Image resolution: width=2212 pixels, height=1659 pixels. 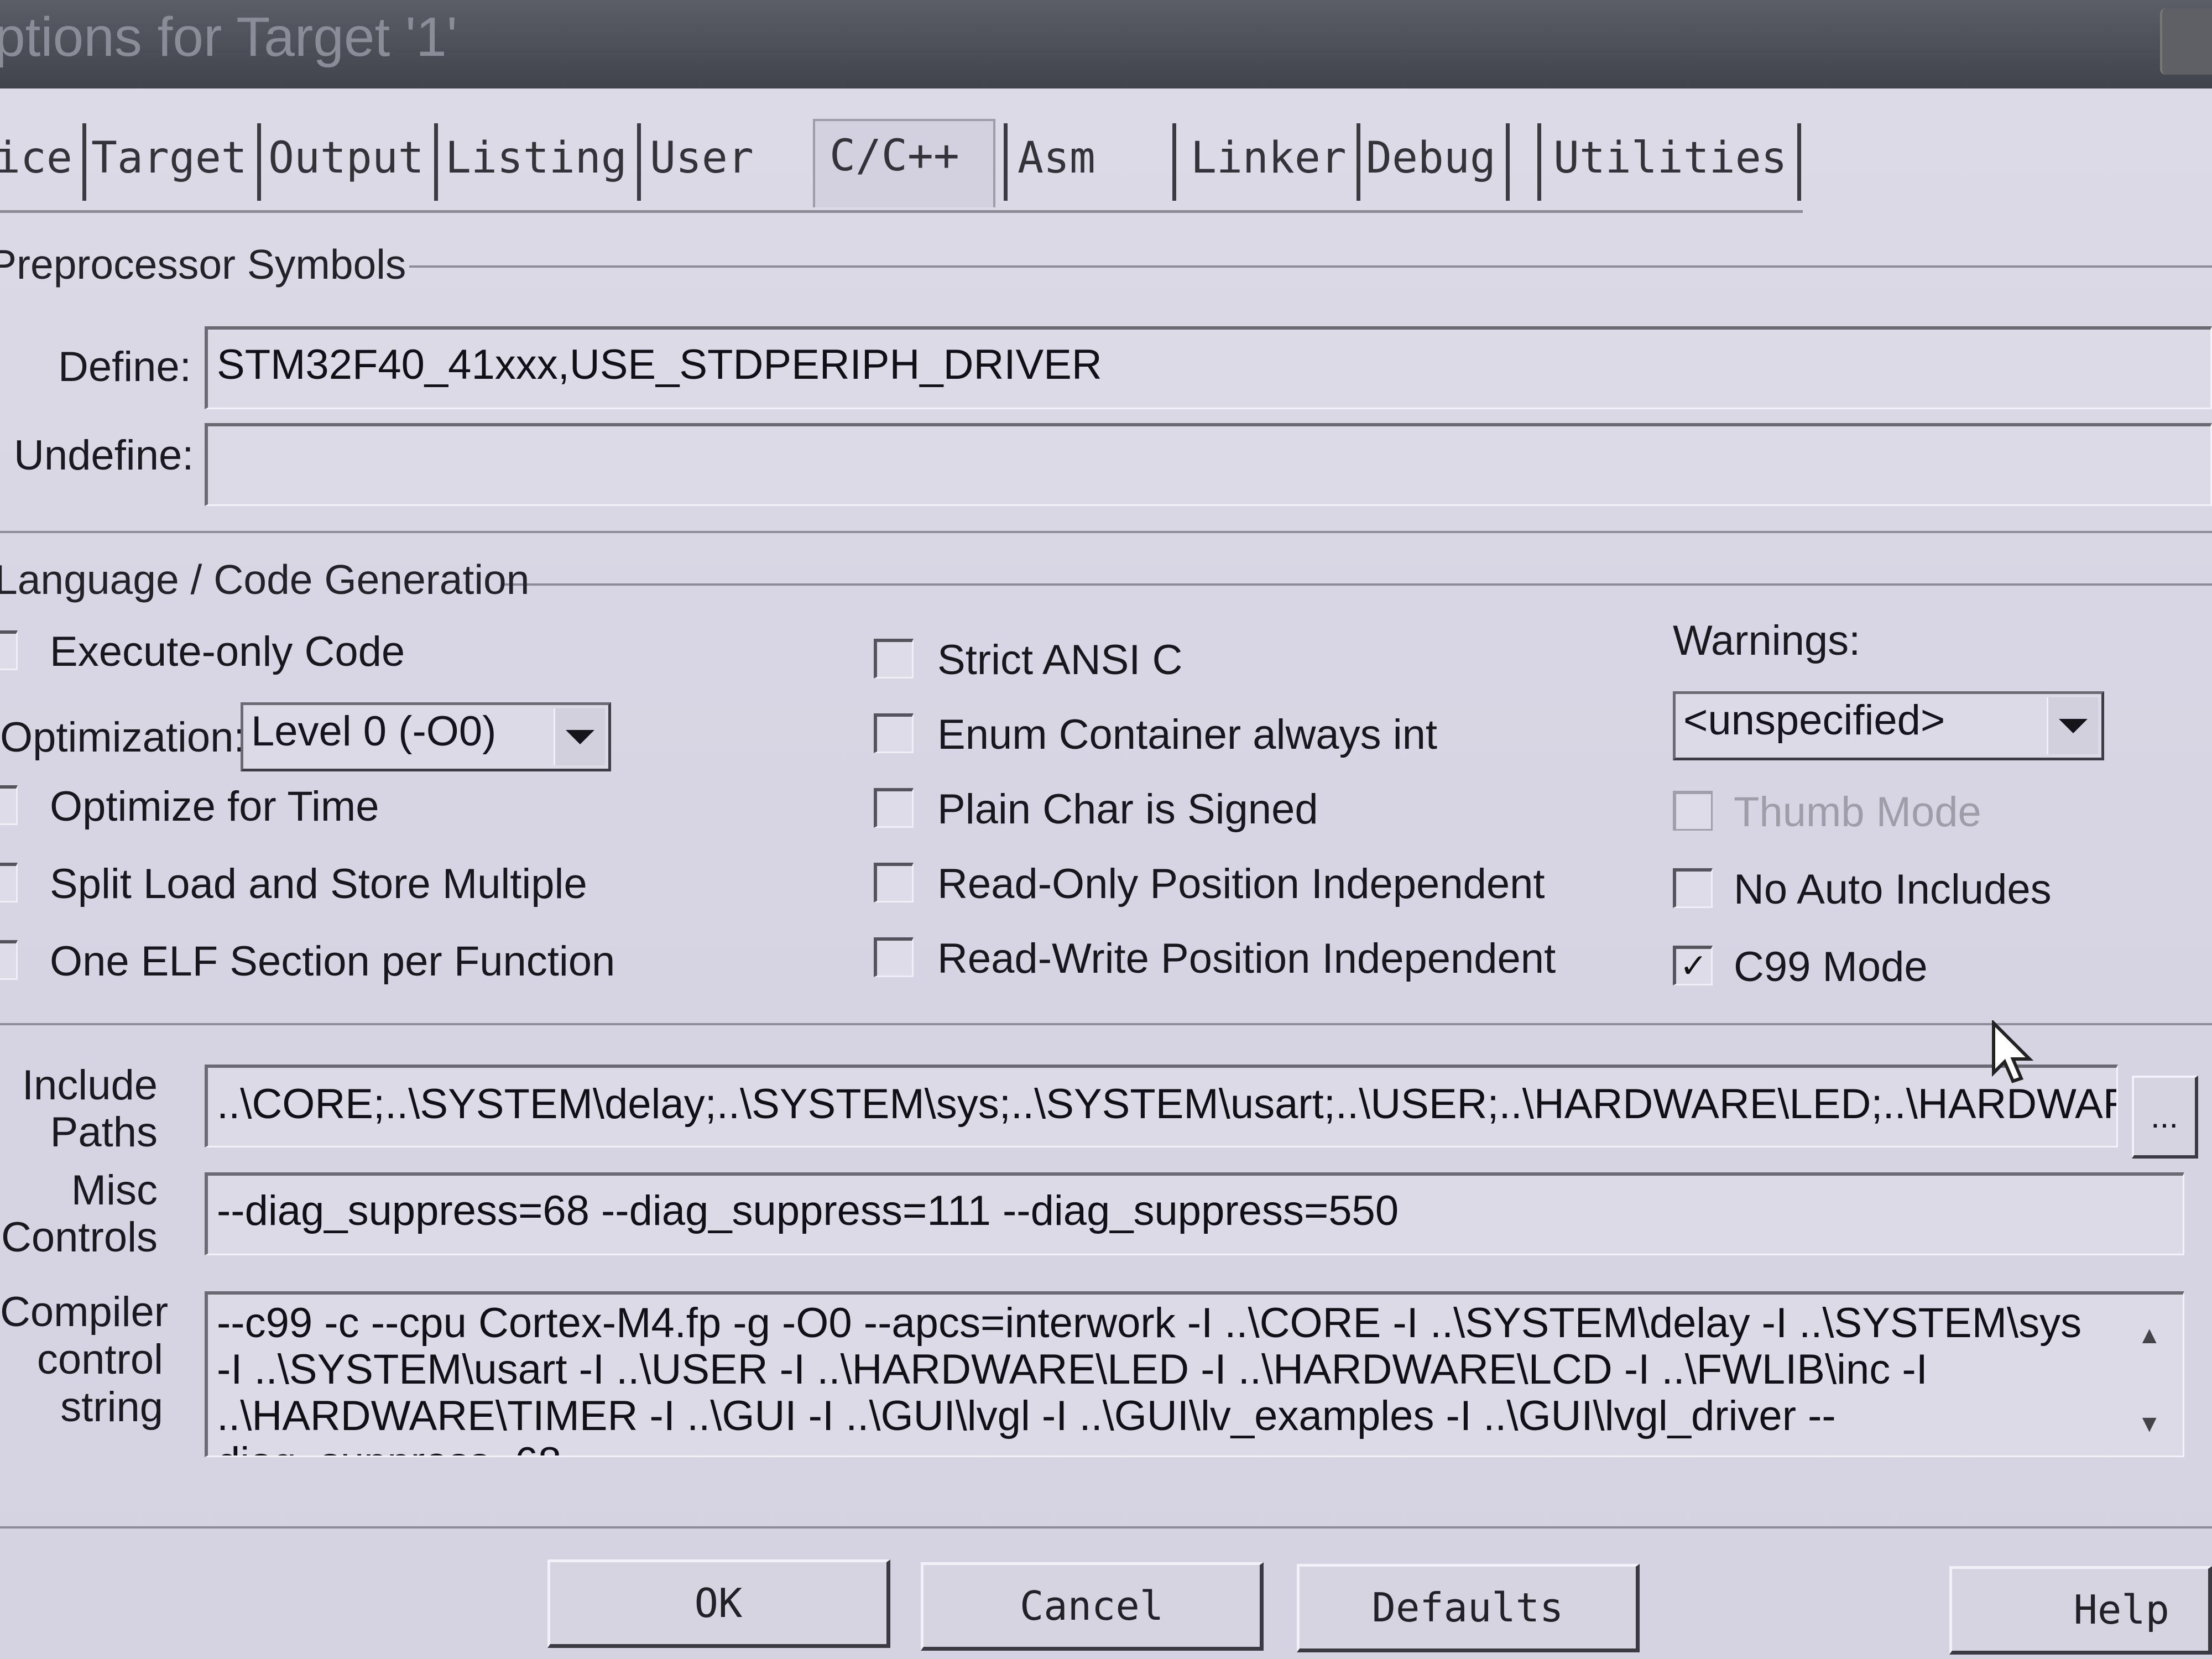 What do you see at coordinates (176, 162) in the screenshot?
I see `tab-target: Target` at bounding box center [176, 162].